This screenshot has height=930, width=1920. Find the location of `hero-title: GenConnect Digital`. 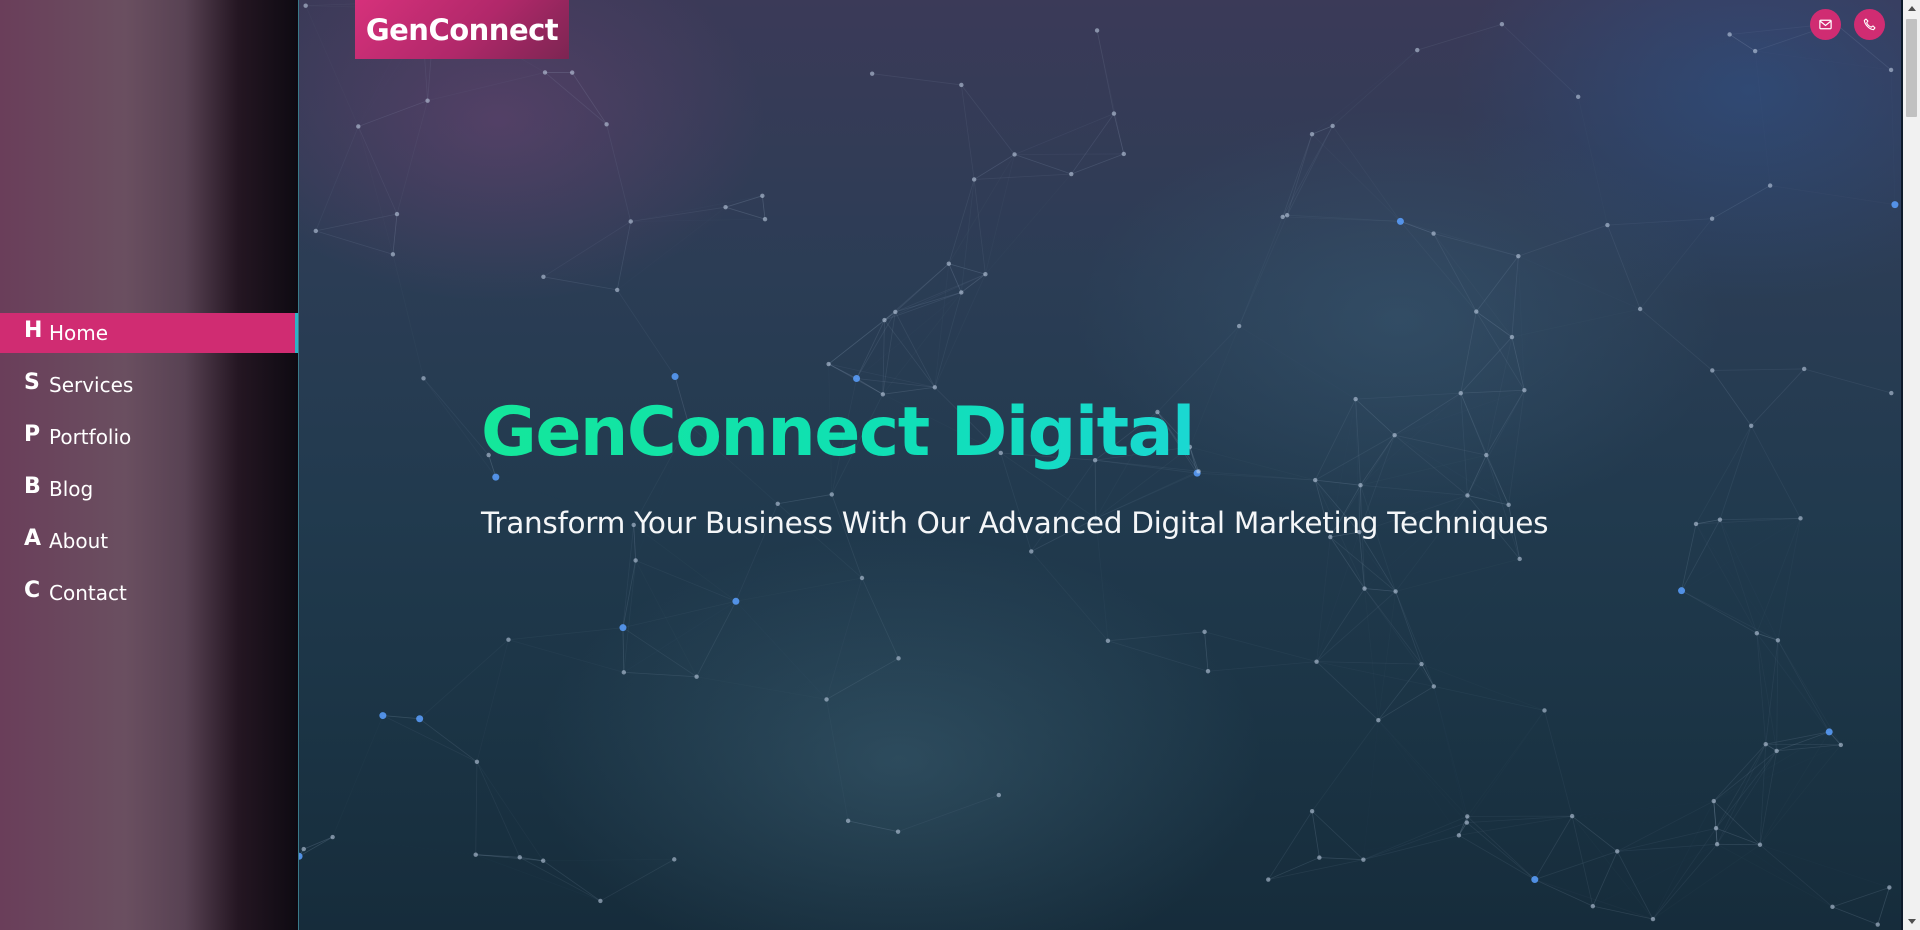

hero-title: GenConnect Digital is located at coordinates (838, 432).